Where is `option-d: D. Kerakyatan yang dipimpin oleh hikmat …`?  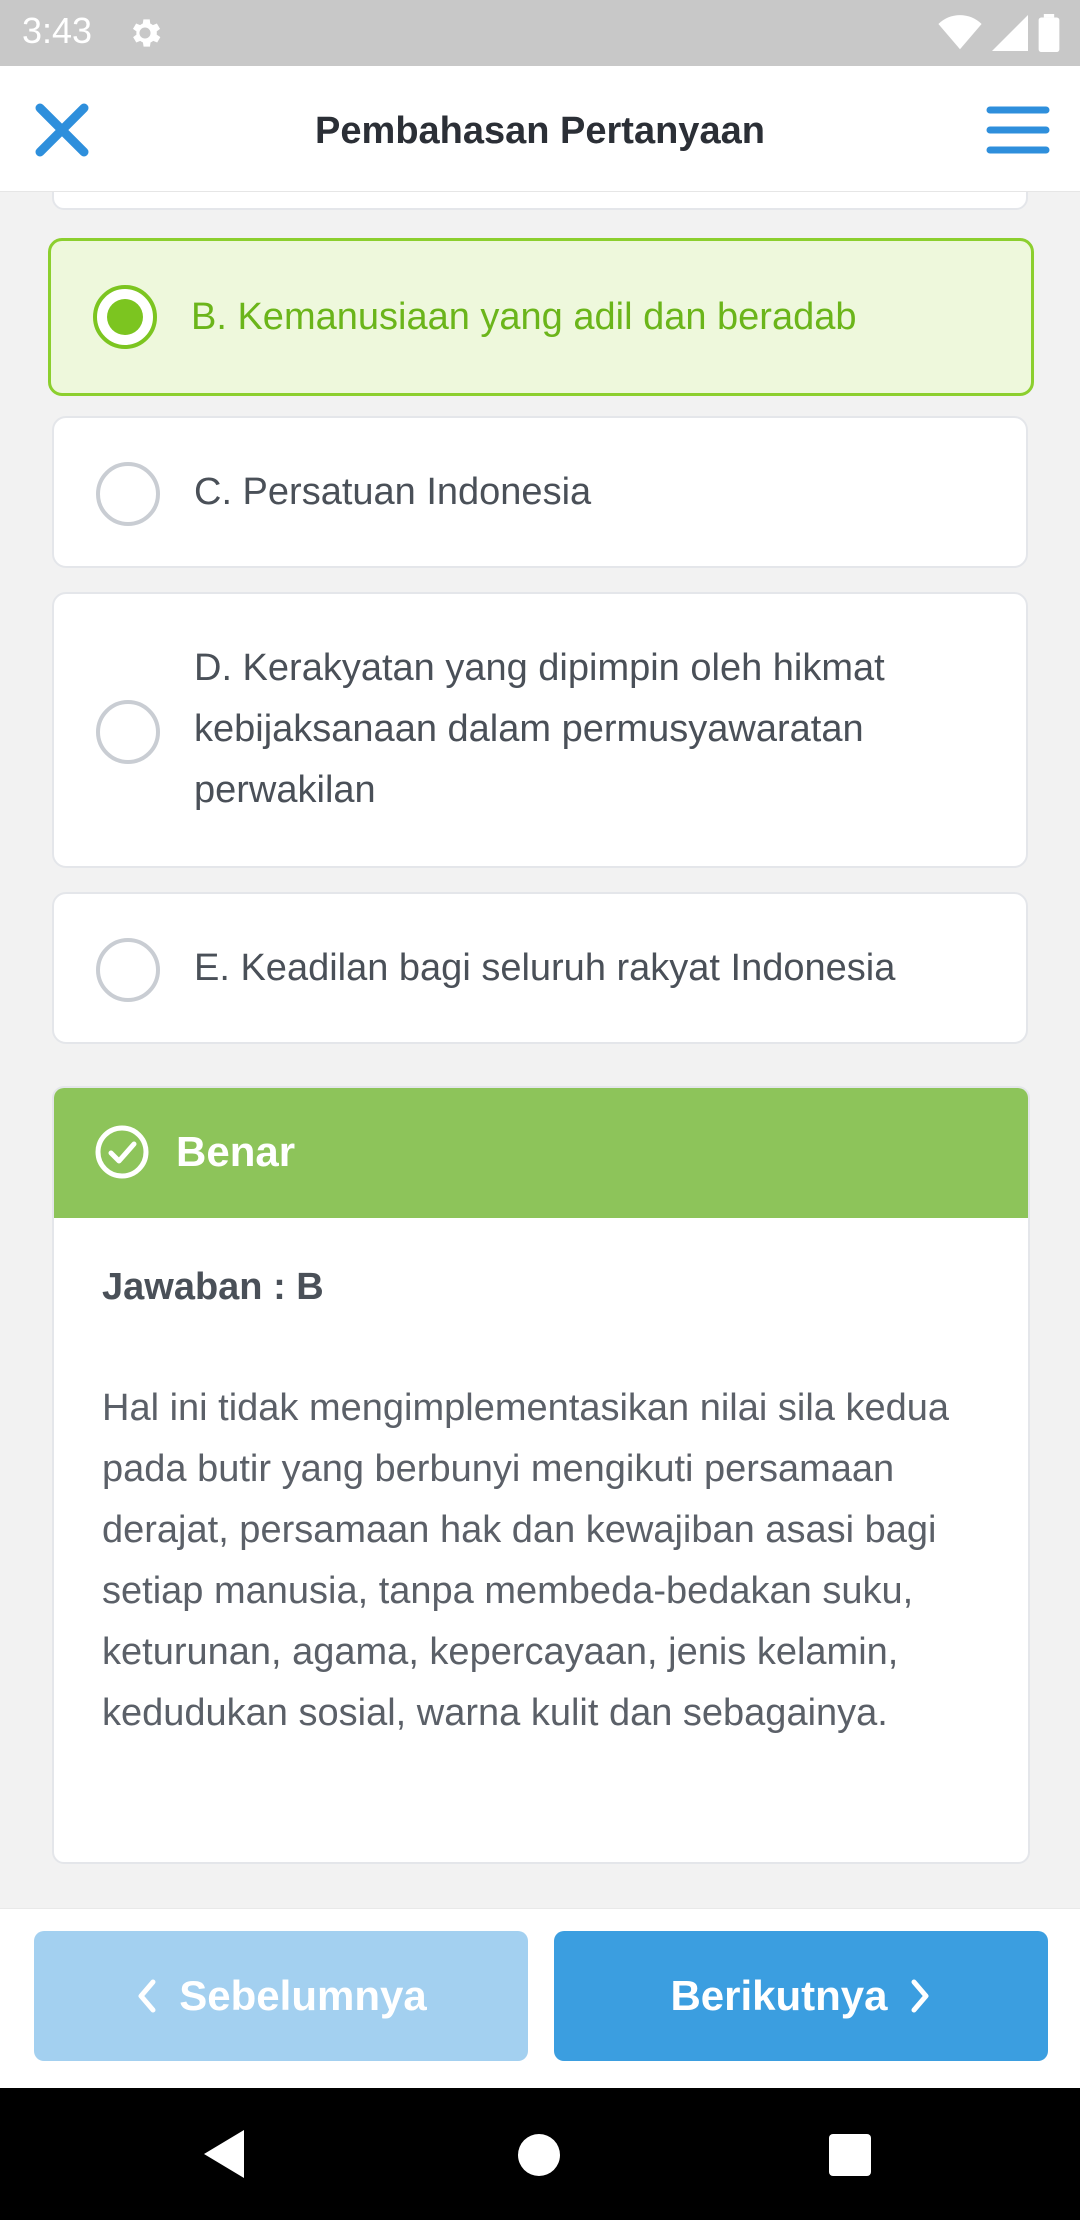
option-d: D. Kerakyatan yang dipimpin oleh hikmat … is located at coordinates (540, 730).